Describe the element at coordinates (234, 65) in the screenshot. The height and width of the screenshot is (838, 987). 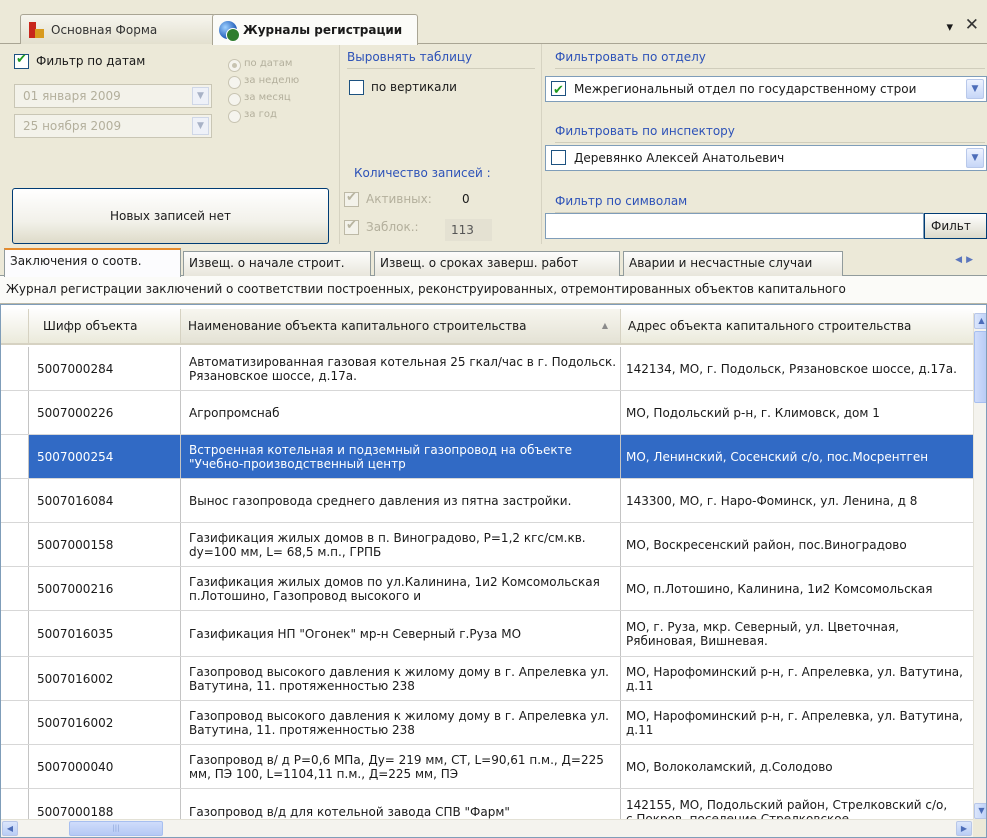
I see `period-by-dates-radio` at that location.